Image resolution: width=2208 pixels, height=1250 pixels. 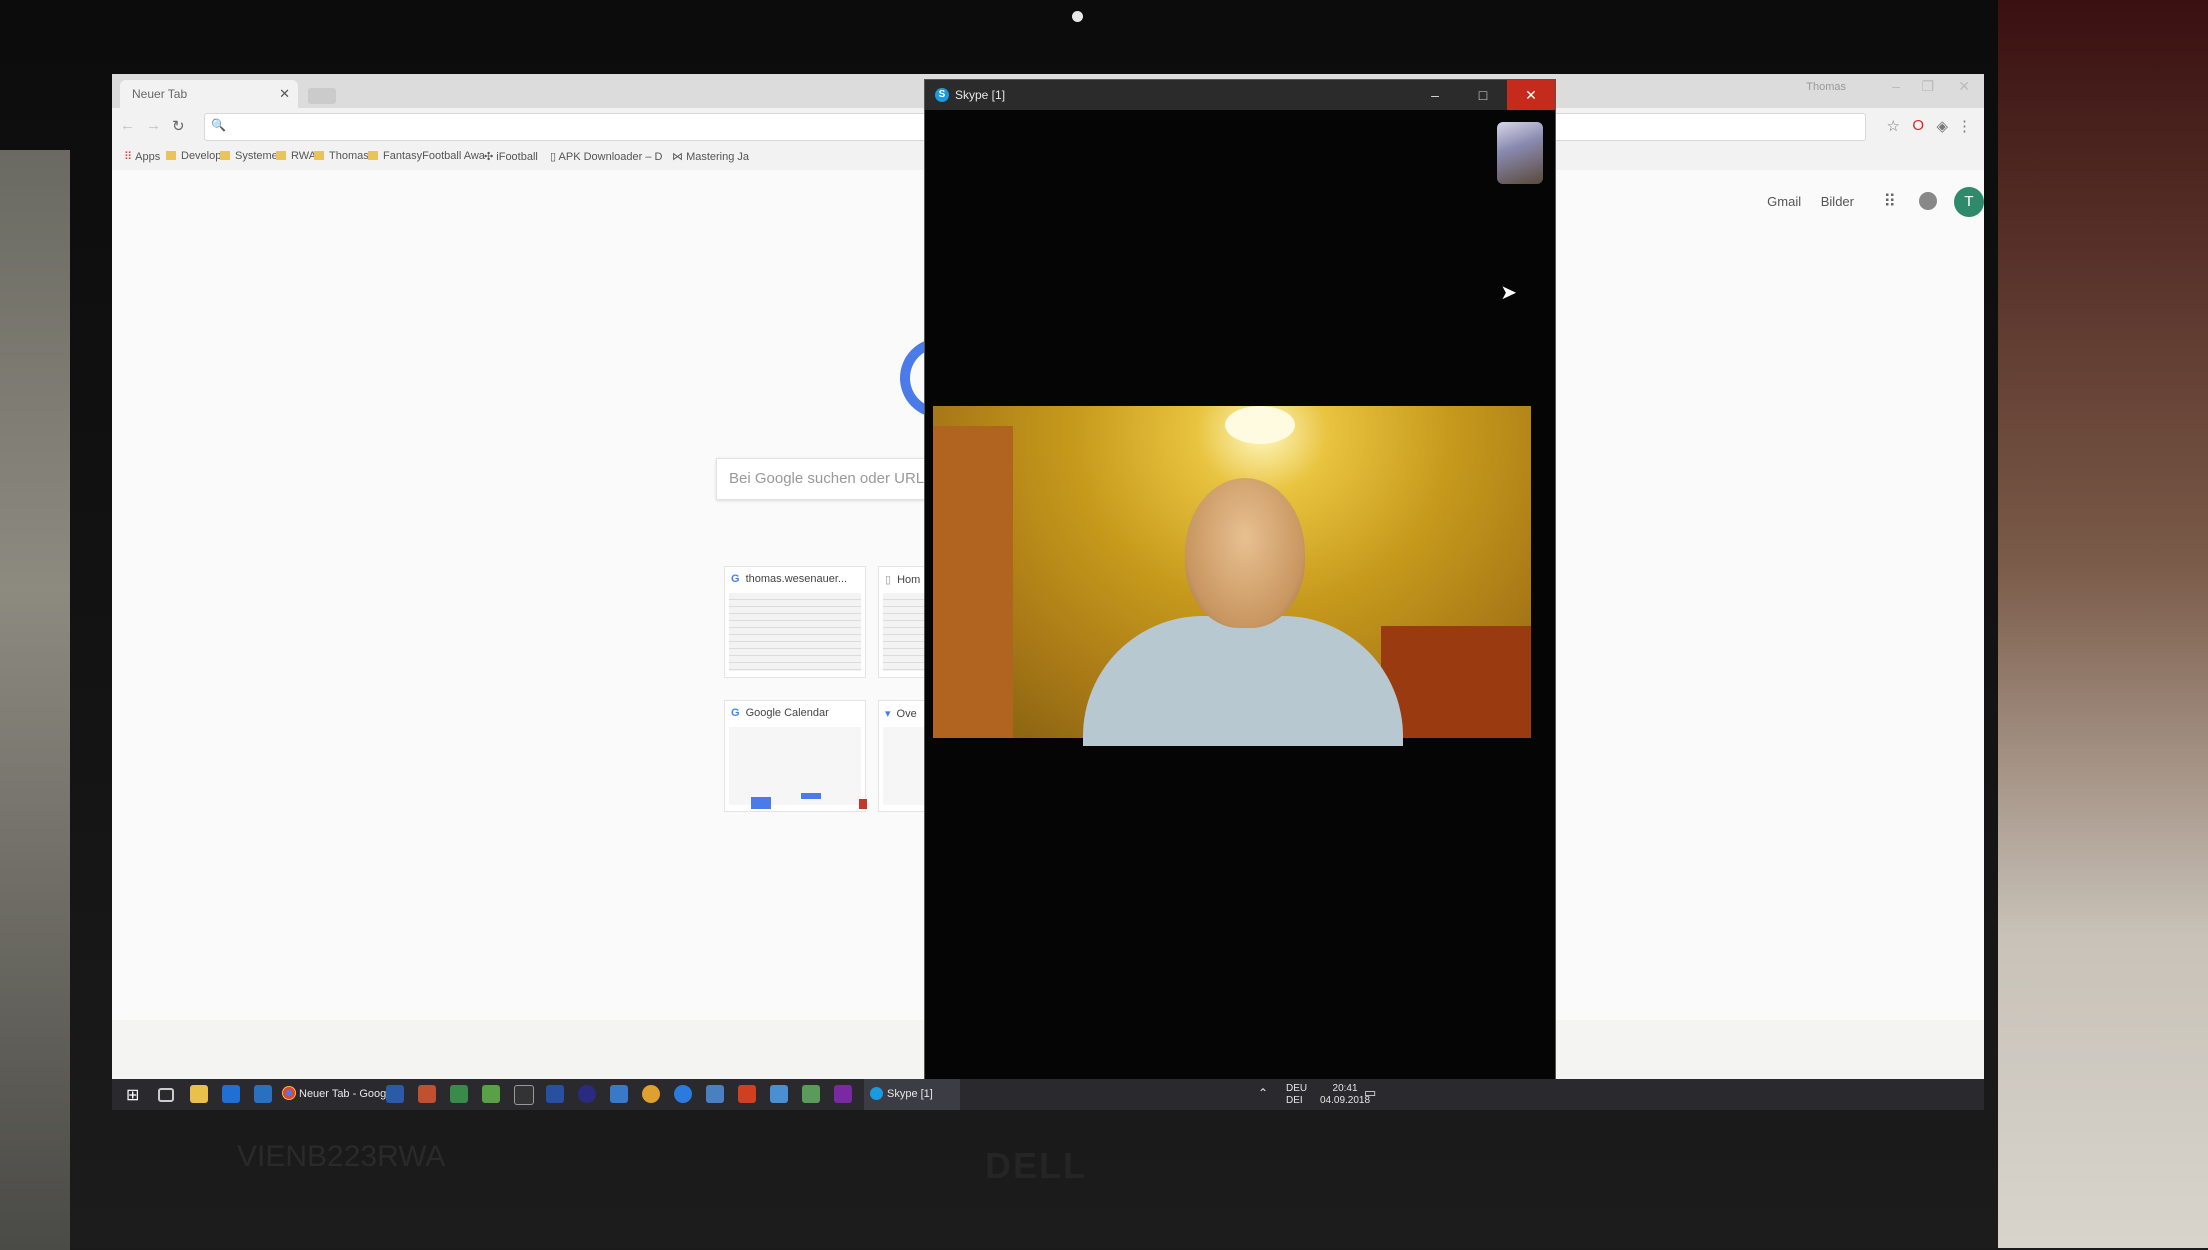 I want to click on menu-icon: ⋮, so click(x=1964, y=126).